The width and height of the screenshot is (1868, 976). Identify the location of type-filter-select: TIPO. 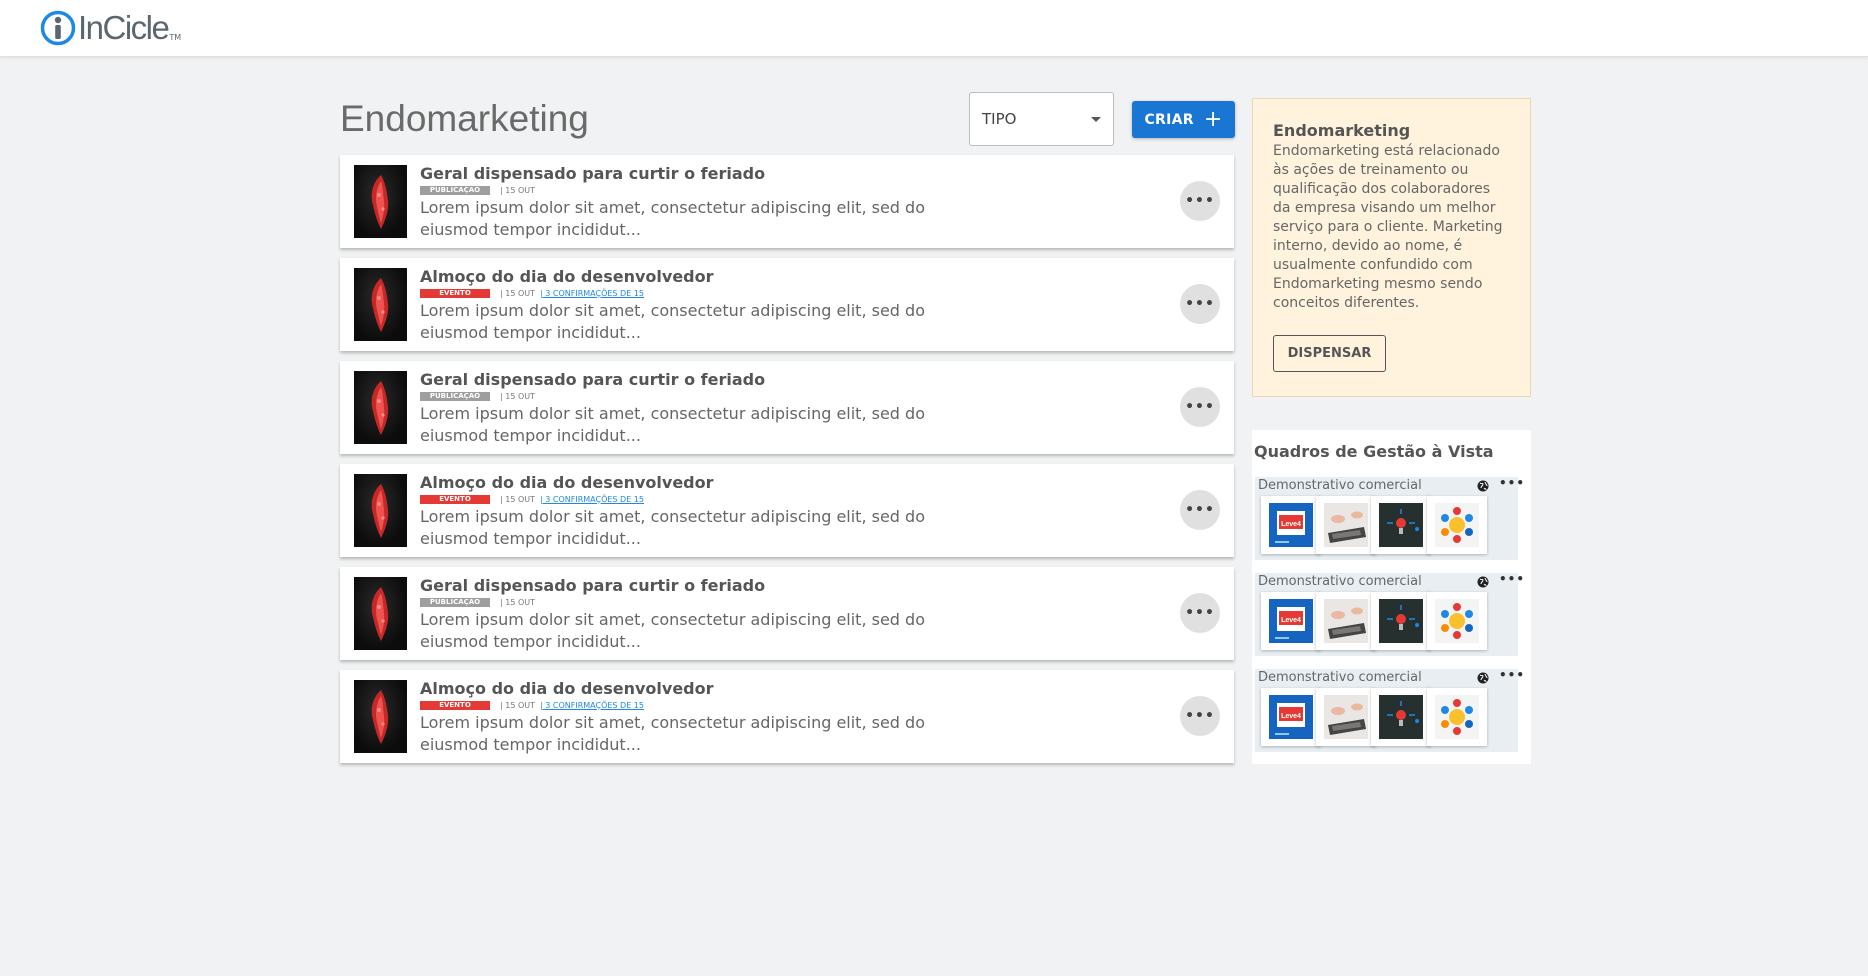
(1041, 119).